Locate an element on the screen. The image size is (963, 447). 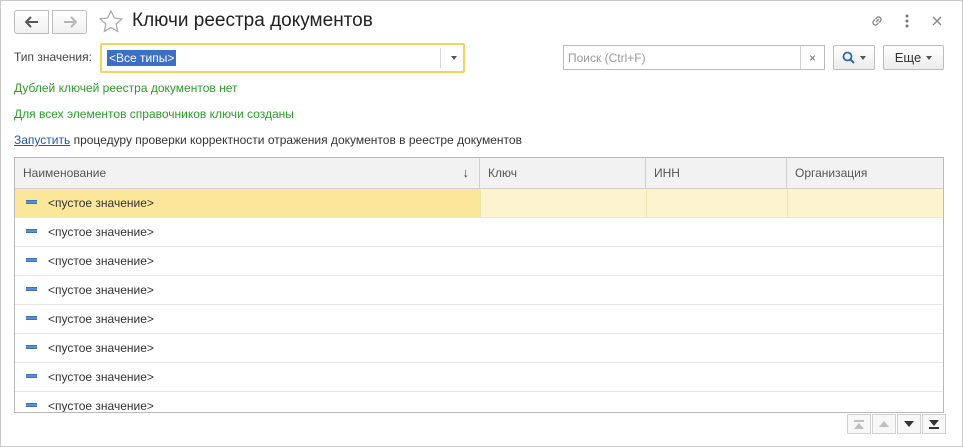
back-button is located at coordinates (31, 22).